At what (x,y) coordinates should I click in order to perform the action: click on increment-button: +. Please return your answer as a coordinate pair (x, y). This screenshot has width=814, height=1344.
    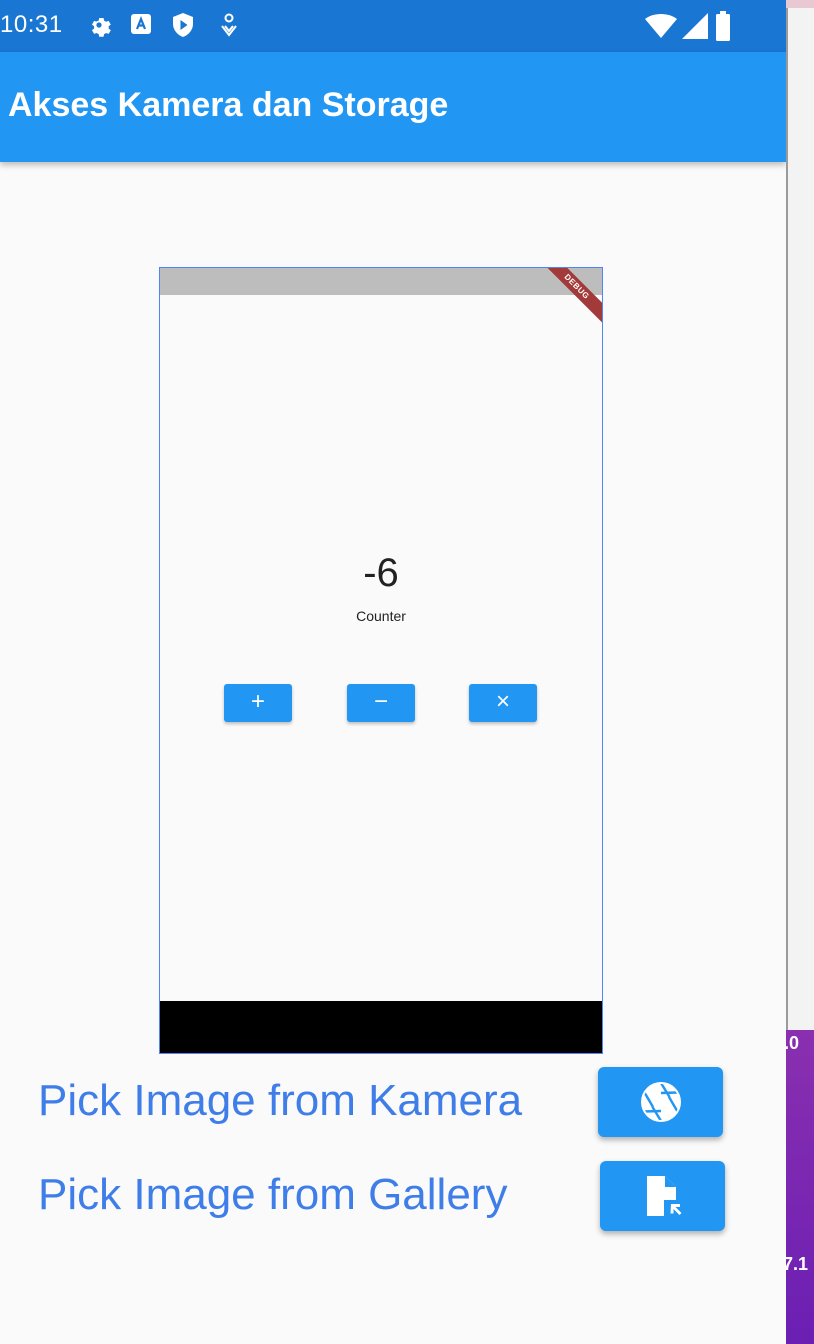
    Looking at the image, I should click on (258, 703).